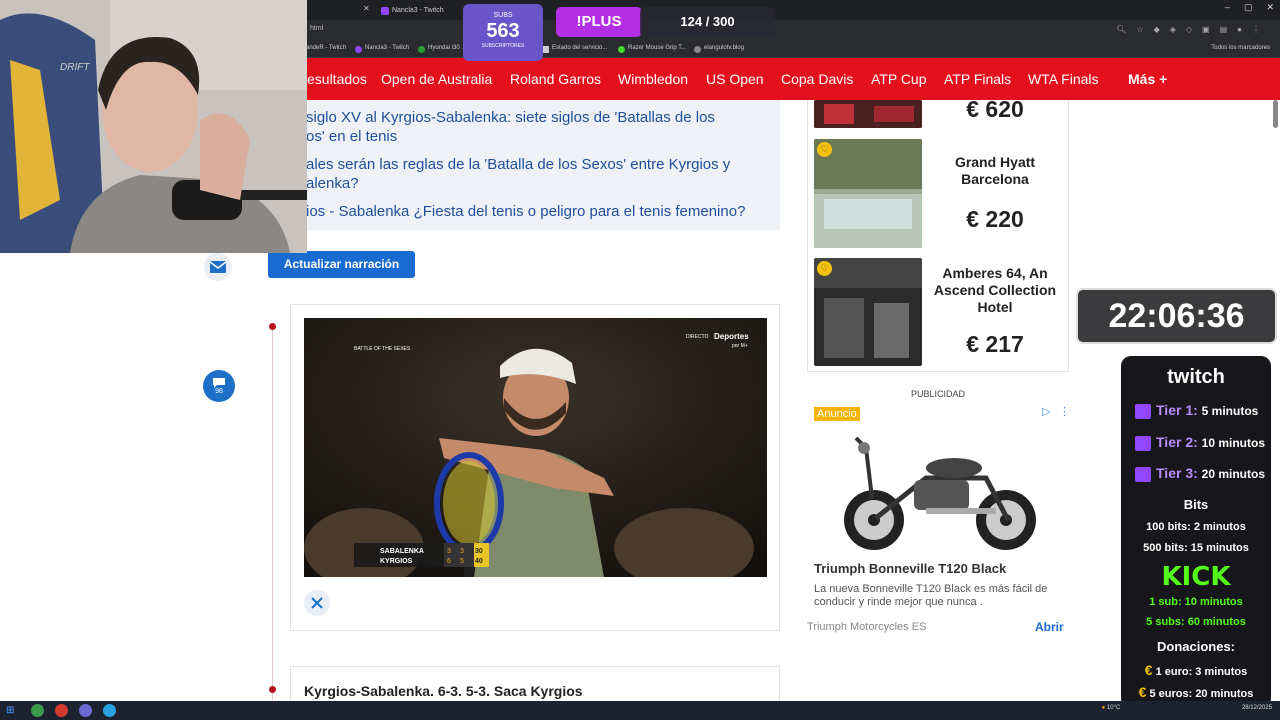 The image size is (1280, 720). What do you see at coordinates (697, 49) in the screenshot?
I see `globe-icon` at bounding box center [697, 49].